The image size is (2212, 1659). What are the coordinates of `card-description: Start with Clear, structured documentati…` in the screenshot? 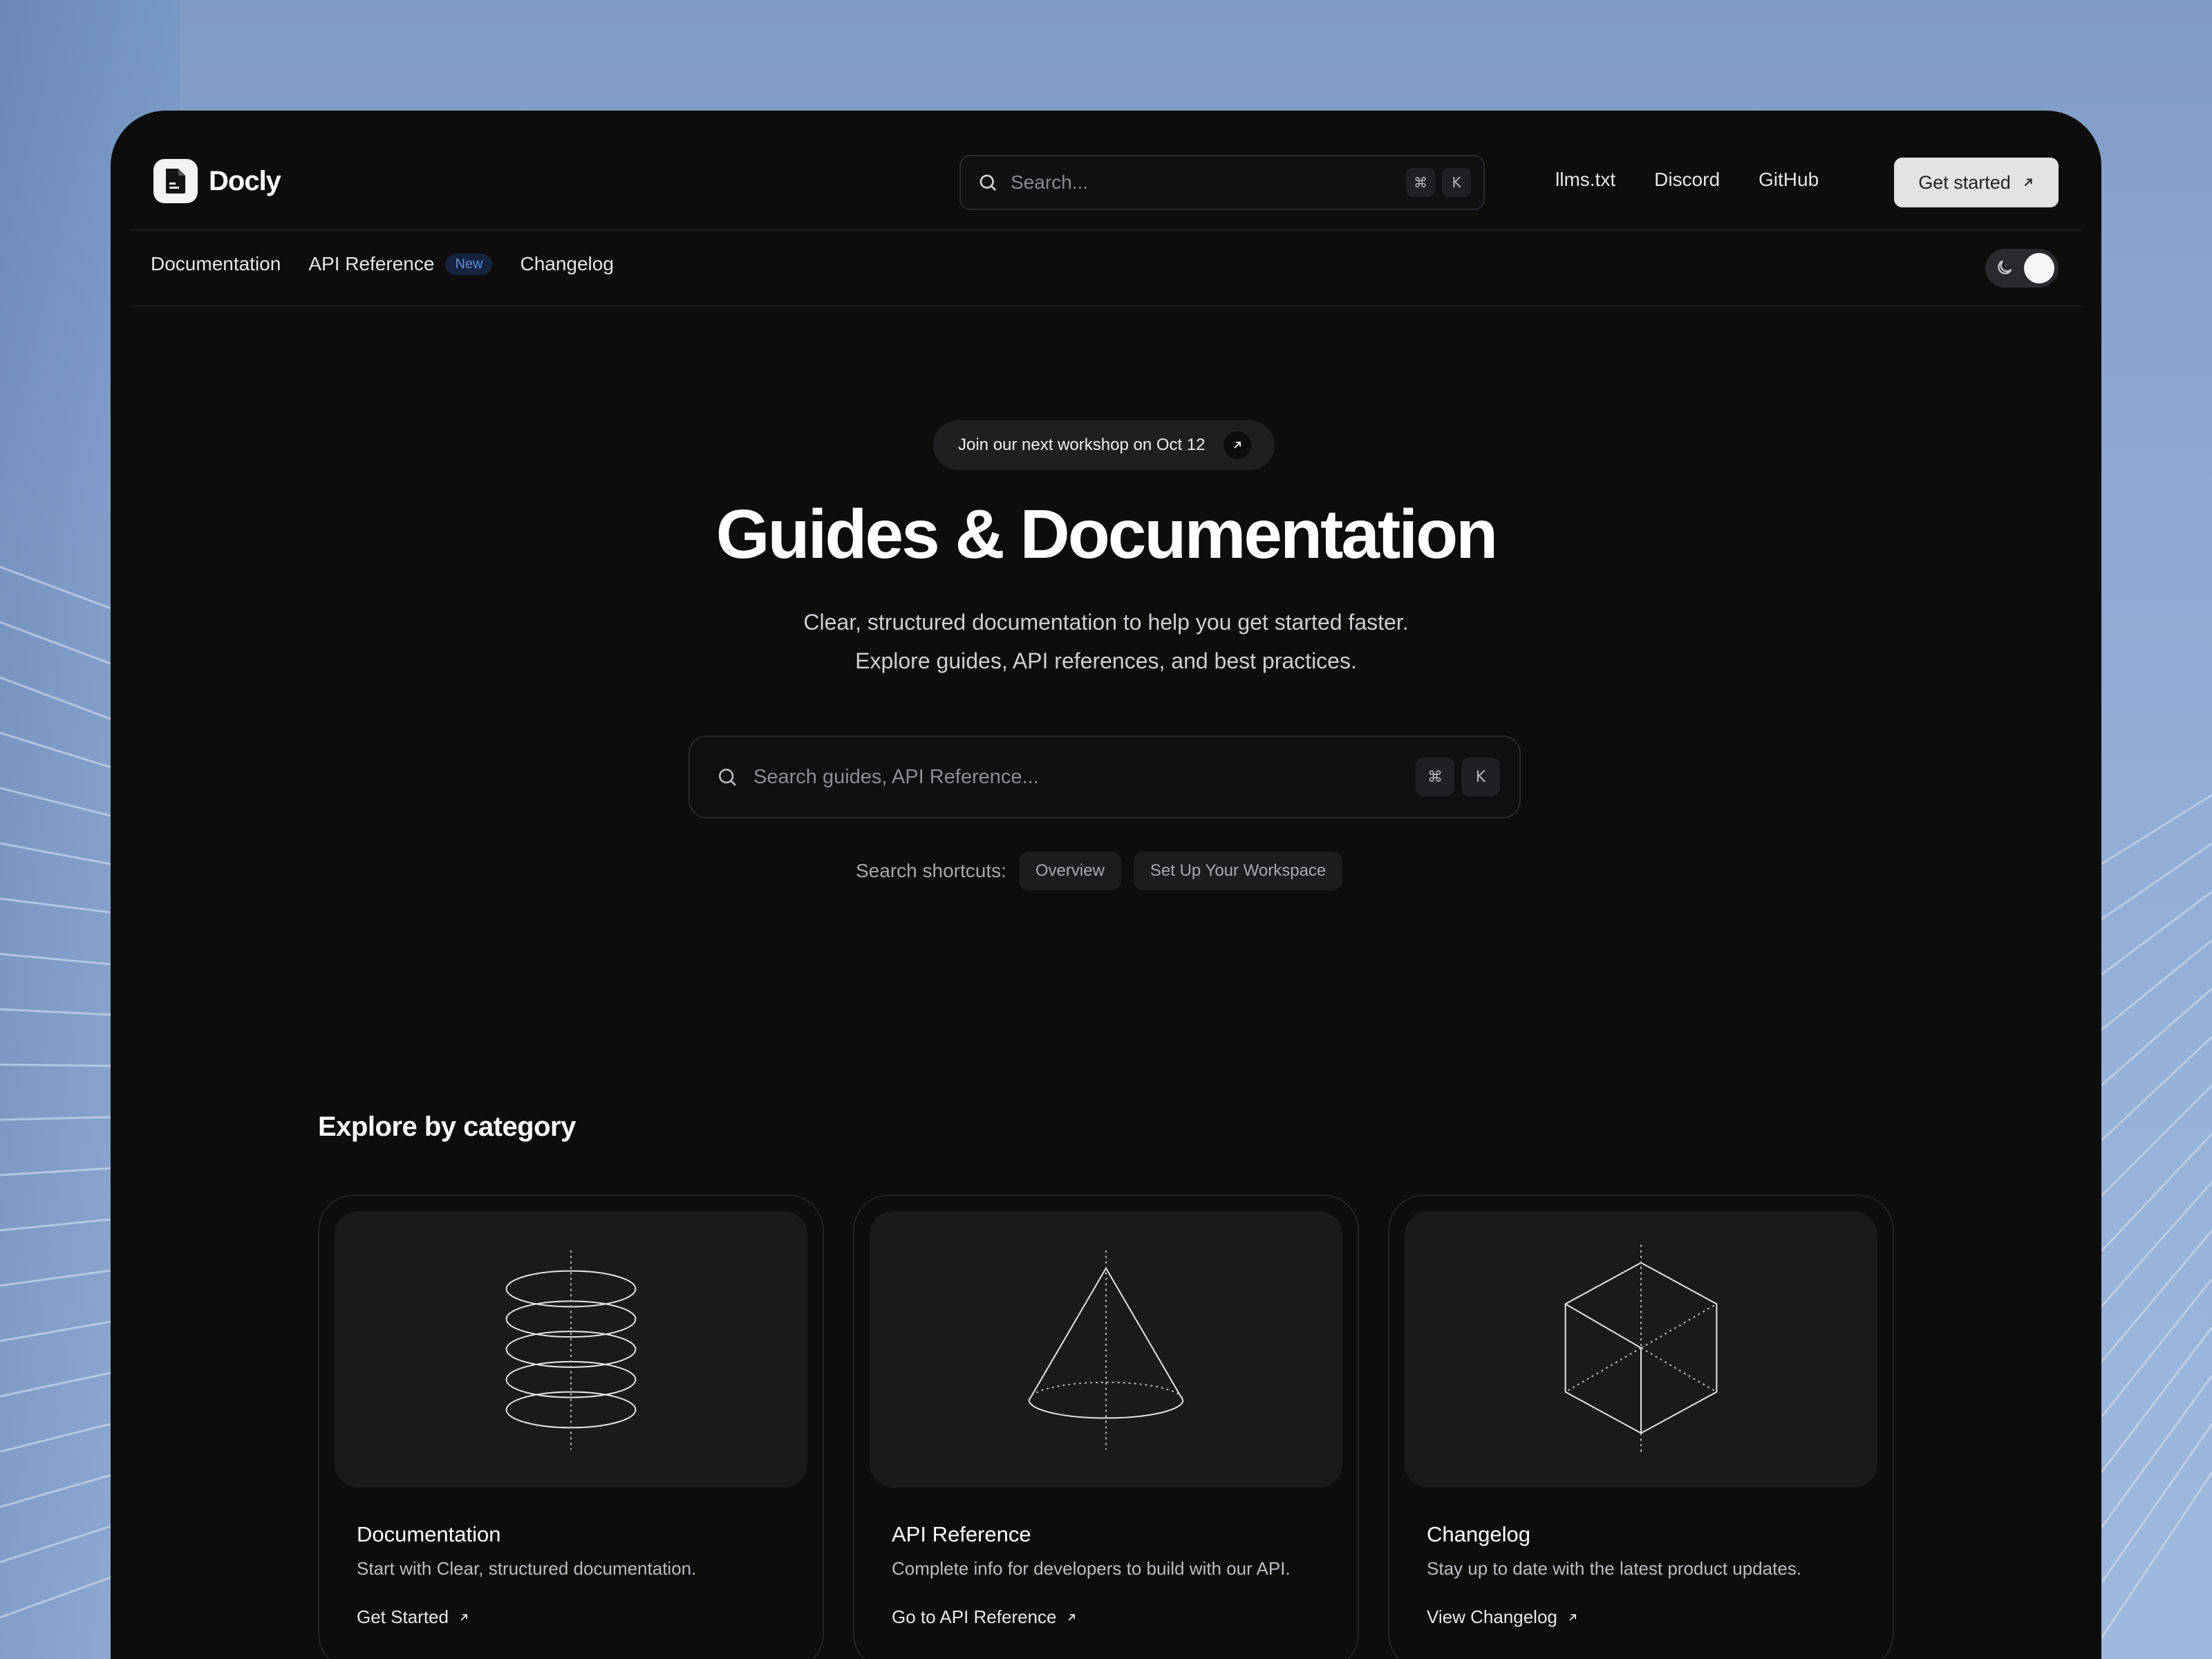 It's located at (527, 1568).